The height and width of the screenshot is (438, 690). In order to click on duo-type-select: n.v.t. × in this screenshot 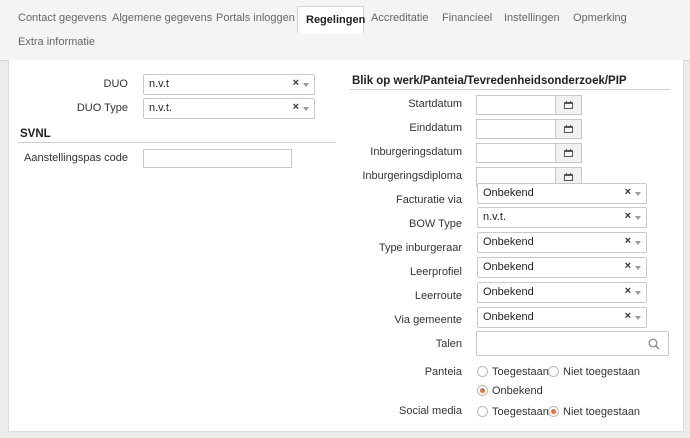, I will do `click(229, 108)`.